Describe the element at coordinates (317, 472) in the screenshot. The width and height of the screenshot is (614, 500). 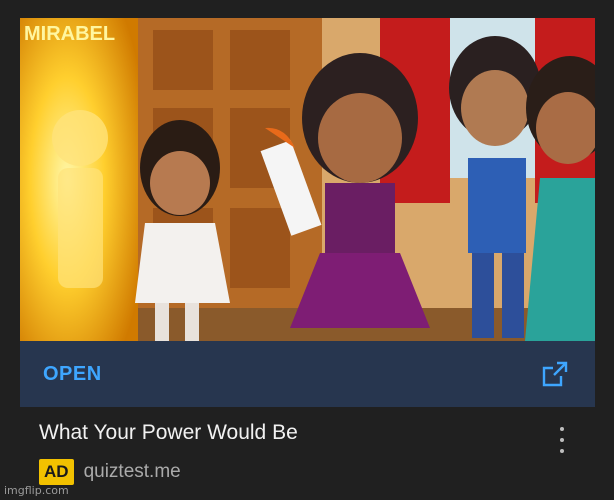
I see `ad-source-row: AD quiztest.me` at that location.